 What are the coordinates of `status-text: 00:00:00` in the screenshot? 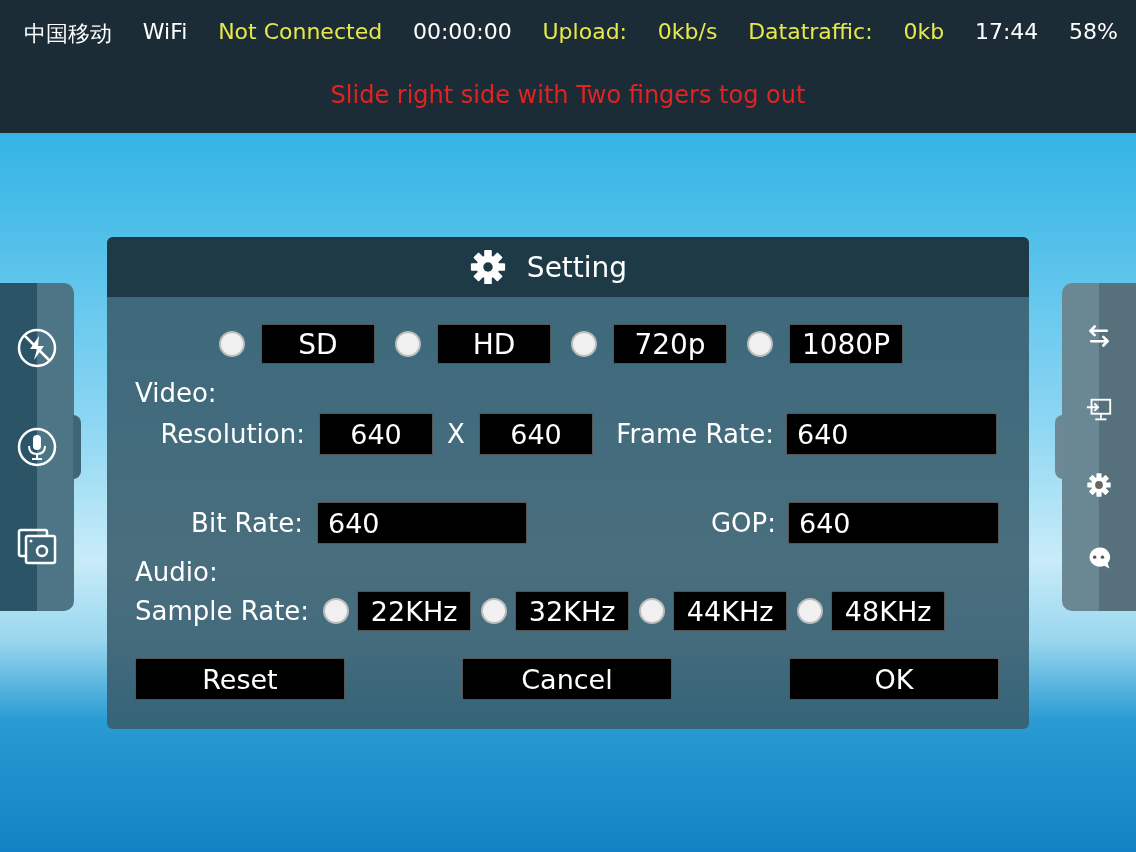 It's located at (462, 32).